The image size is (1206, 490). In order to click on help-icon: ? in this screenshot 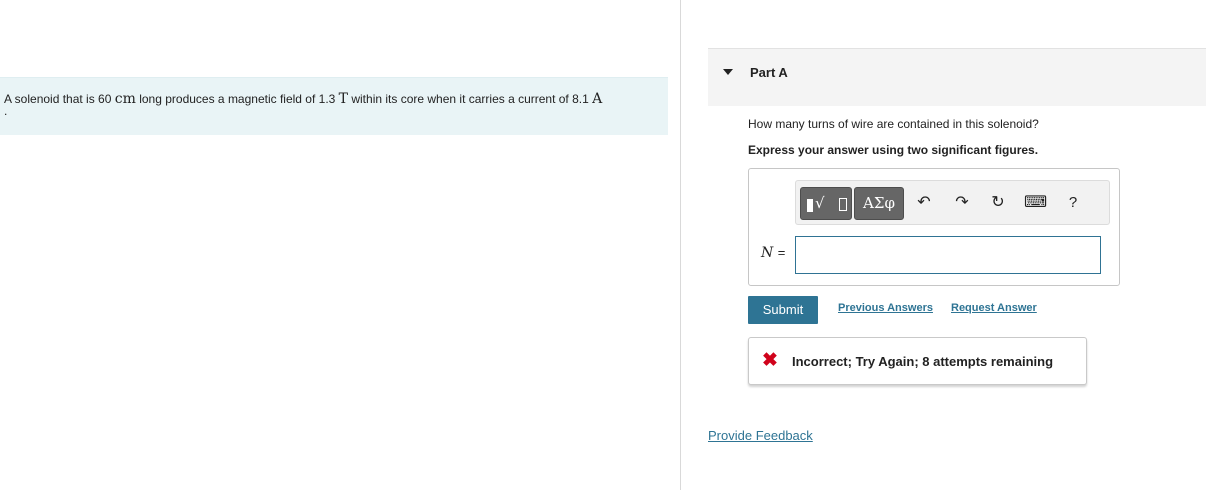, I will do `click(1073, 203)`.